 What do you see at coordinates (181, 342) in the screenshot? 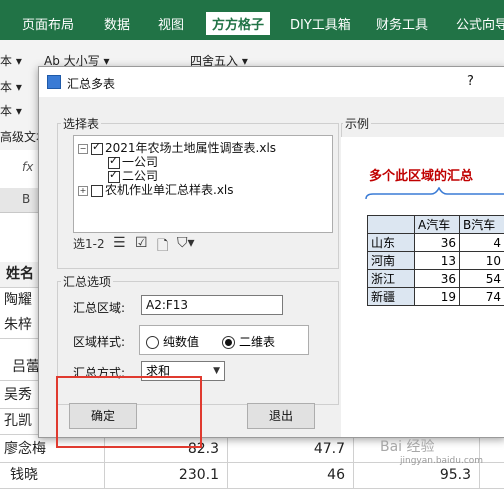
I see `radio-label: 纯数值` at bounding box center [181, 342].